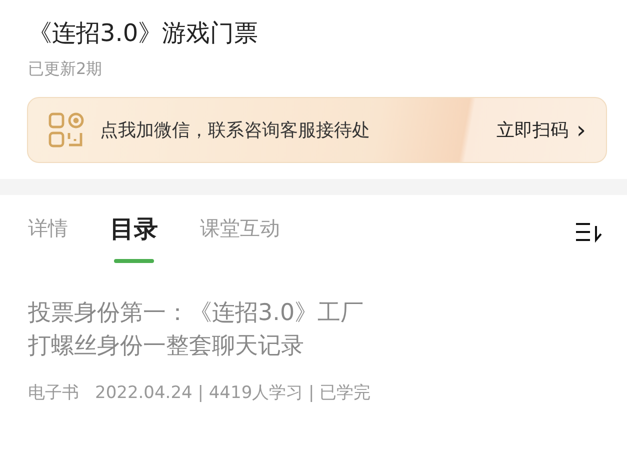 Image resolution: width=627 pixels, height=456 pixels. Describe the element at coordinates (235, 130) in the screenshot. I see `banner-text: 点我加微信，联系咨询客服接待处` at that location.